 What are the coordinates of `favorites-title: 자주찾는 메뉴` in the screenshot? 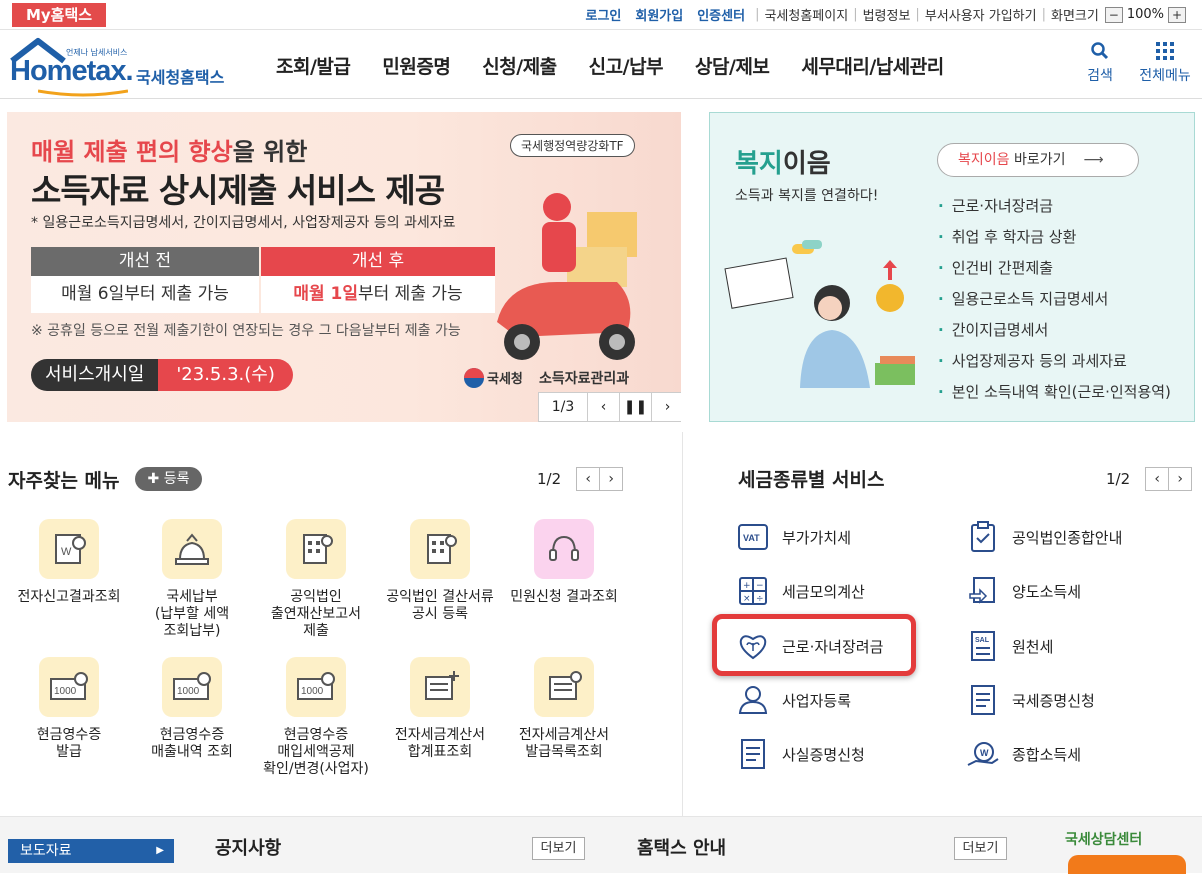 It's located at (64, 481).